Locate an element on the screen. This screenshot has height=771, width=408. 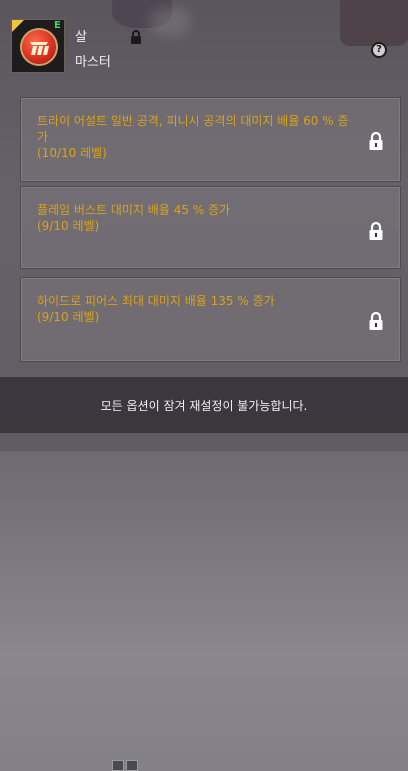
minimize-button is located at coordinates (118, 765).